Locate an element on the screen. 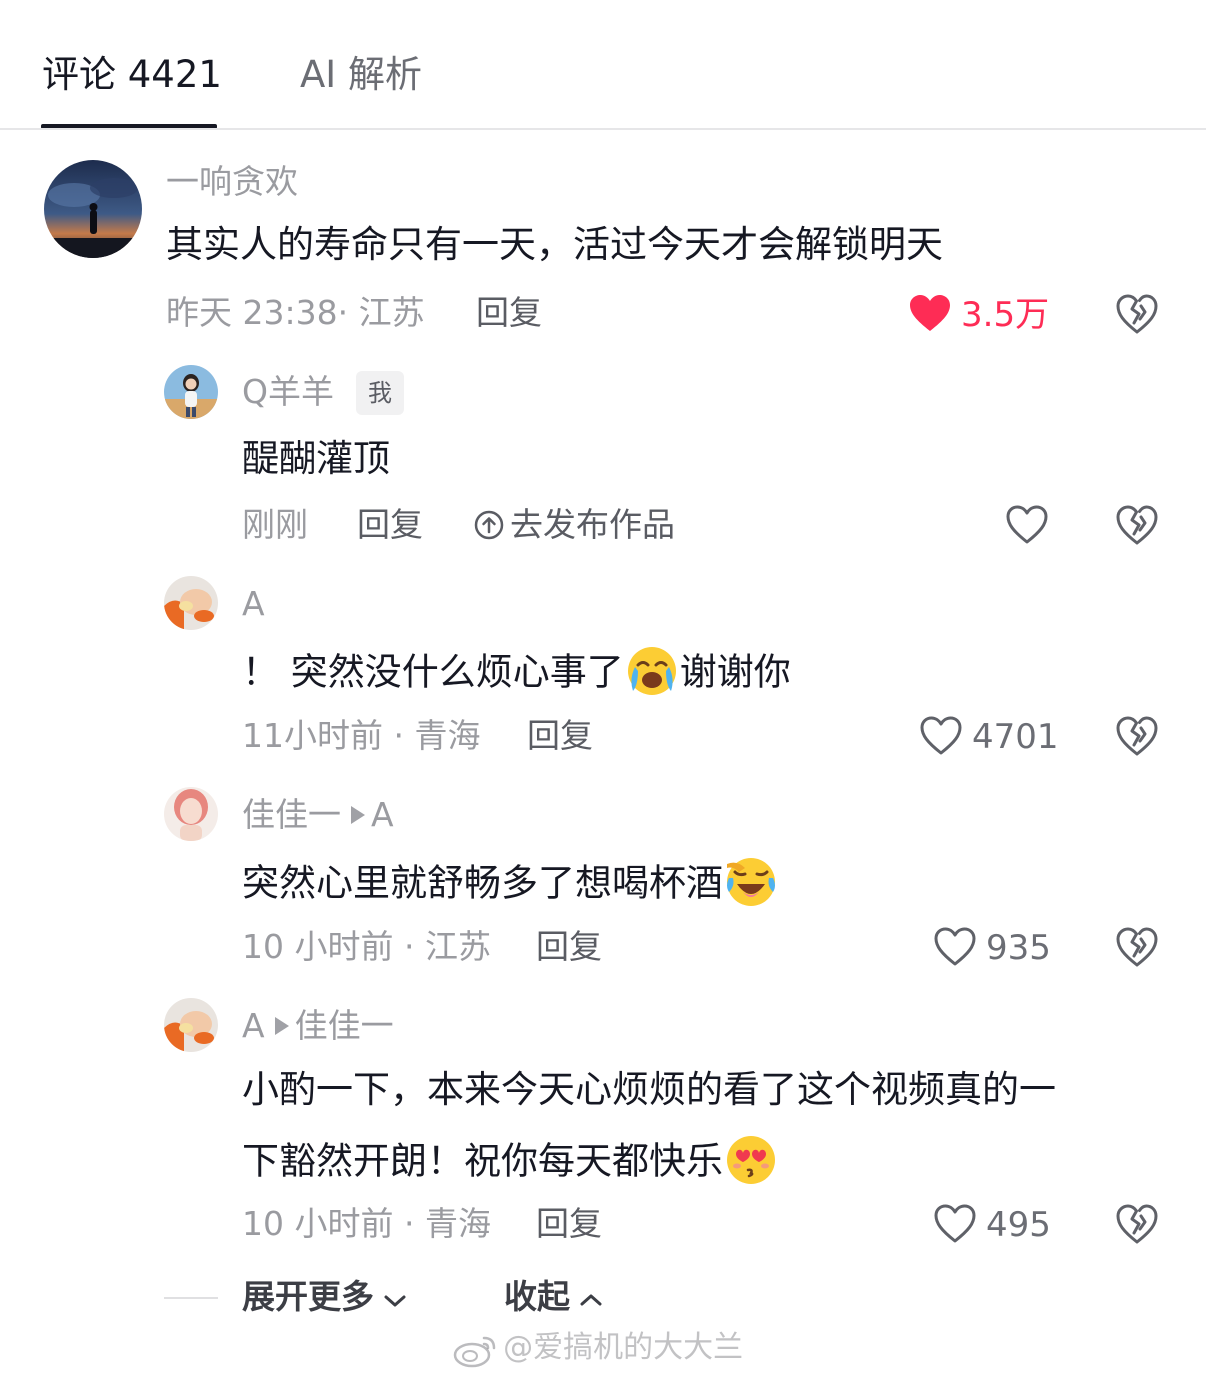  reply-meta: 刚刚 is located at coordinates (275, 524).